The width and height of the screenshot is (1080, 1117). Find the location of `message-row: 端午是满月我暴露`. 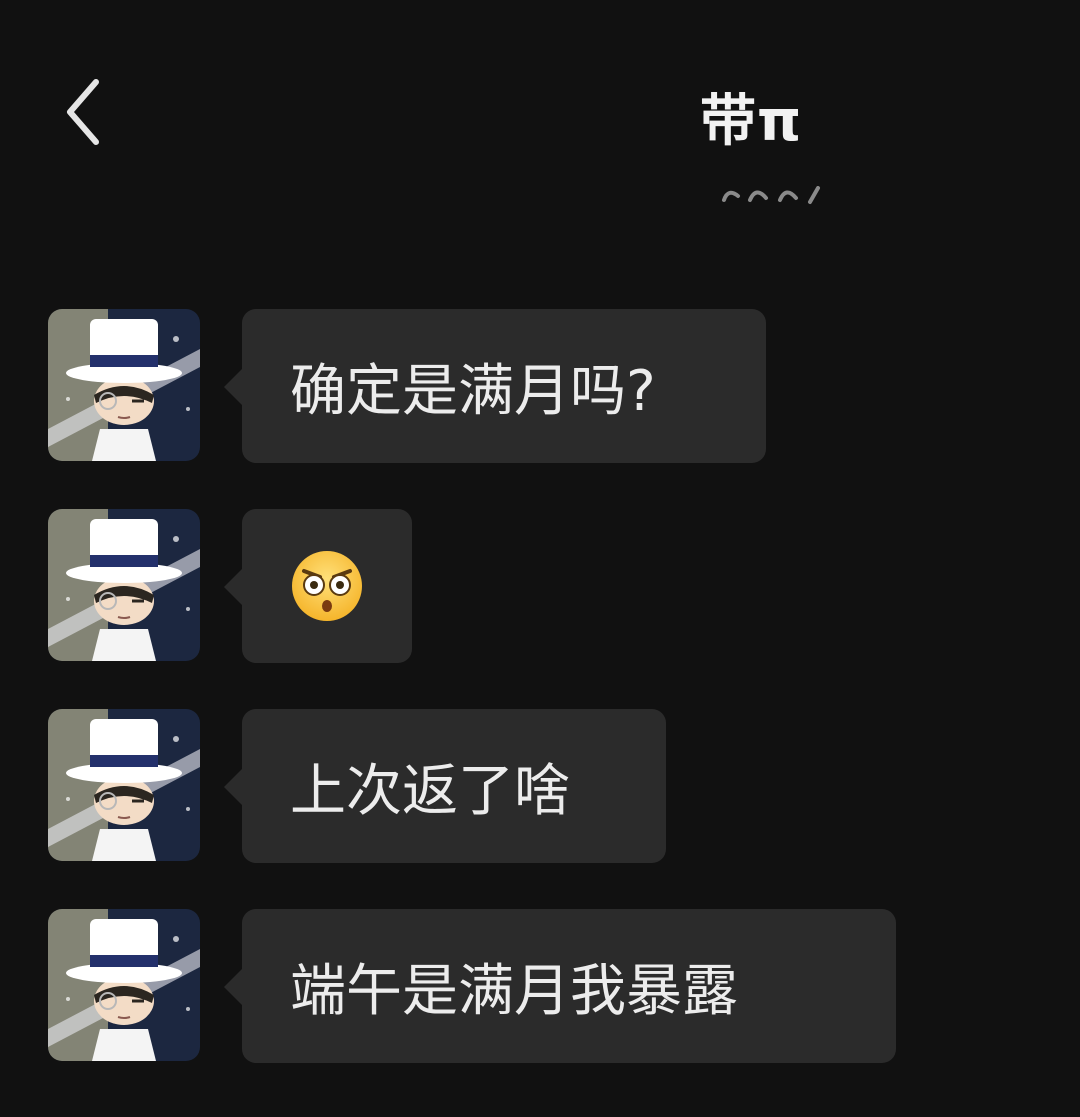

message-row: 端午是满月我暴露 is located at coordinates (473, 986).